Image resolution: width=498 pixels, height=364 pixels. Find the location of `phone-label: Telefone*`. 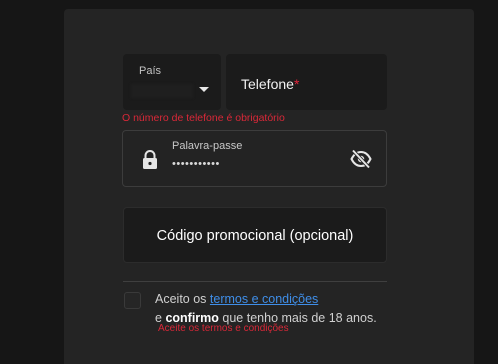

phone-label: Telefone* is located at coordinates (270, 84).